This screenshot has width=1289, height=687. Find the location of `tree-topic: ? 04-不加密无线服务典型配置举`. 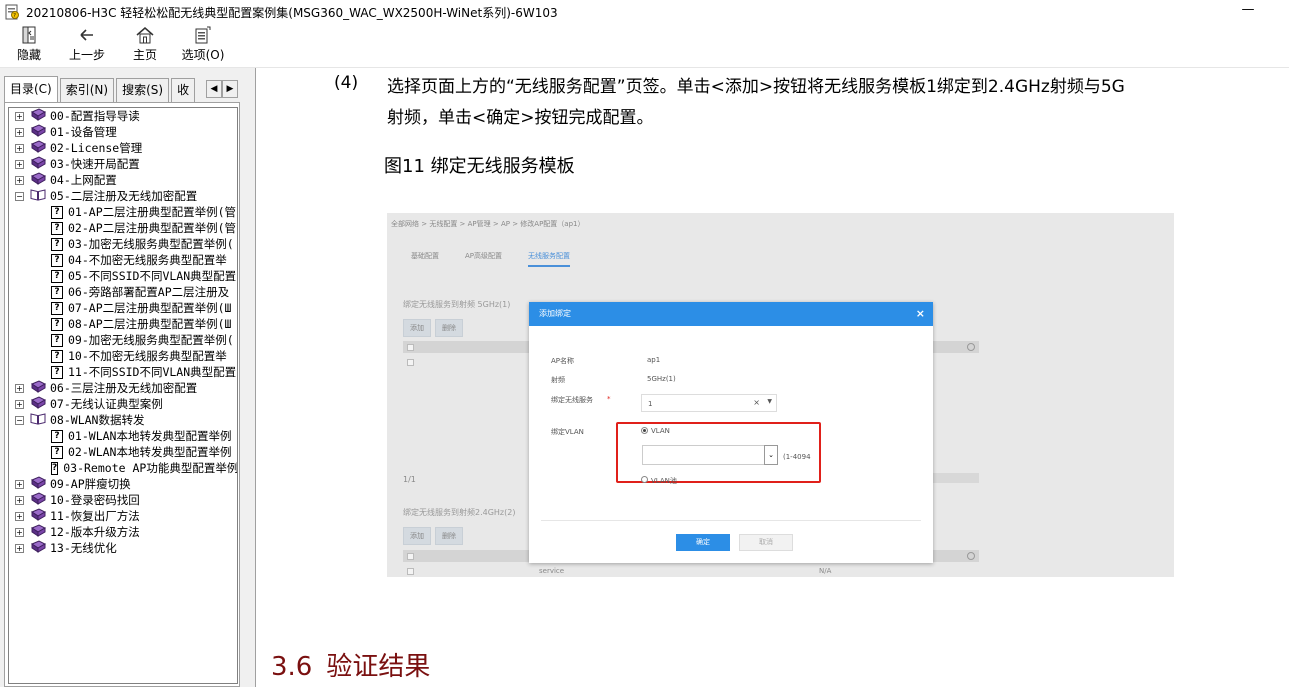

tree-topic: ? 04-不加密无线服务典型配置举 is located at coordinates (123, 260).